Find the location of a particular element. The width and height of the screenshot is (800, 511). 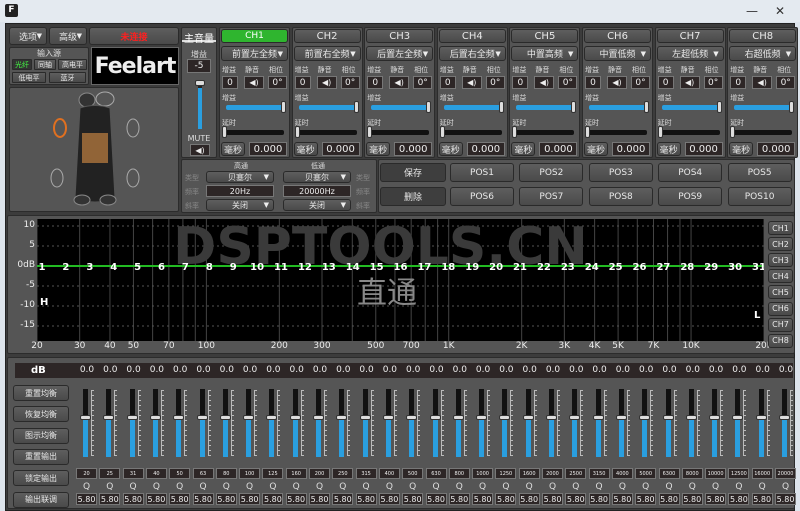

band-frequency: 200 is located at coordinates (319, 473).